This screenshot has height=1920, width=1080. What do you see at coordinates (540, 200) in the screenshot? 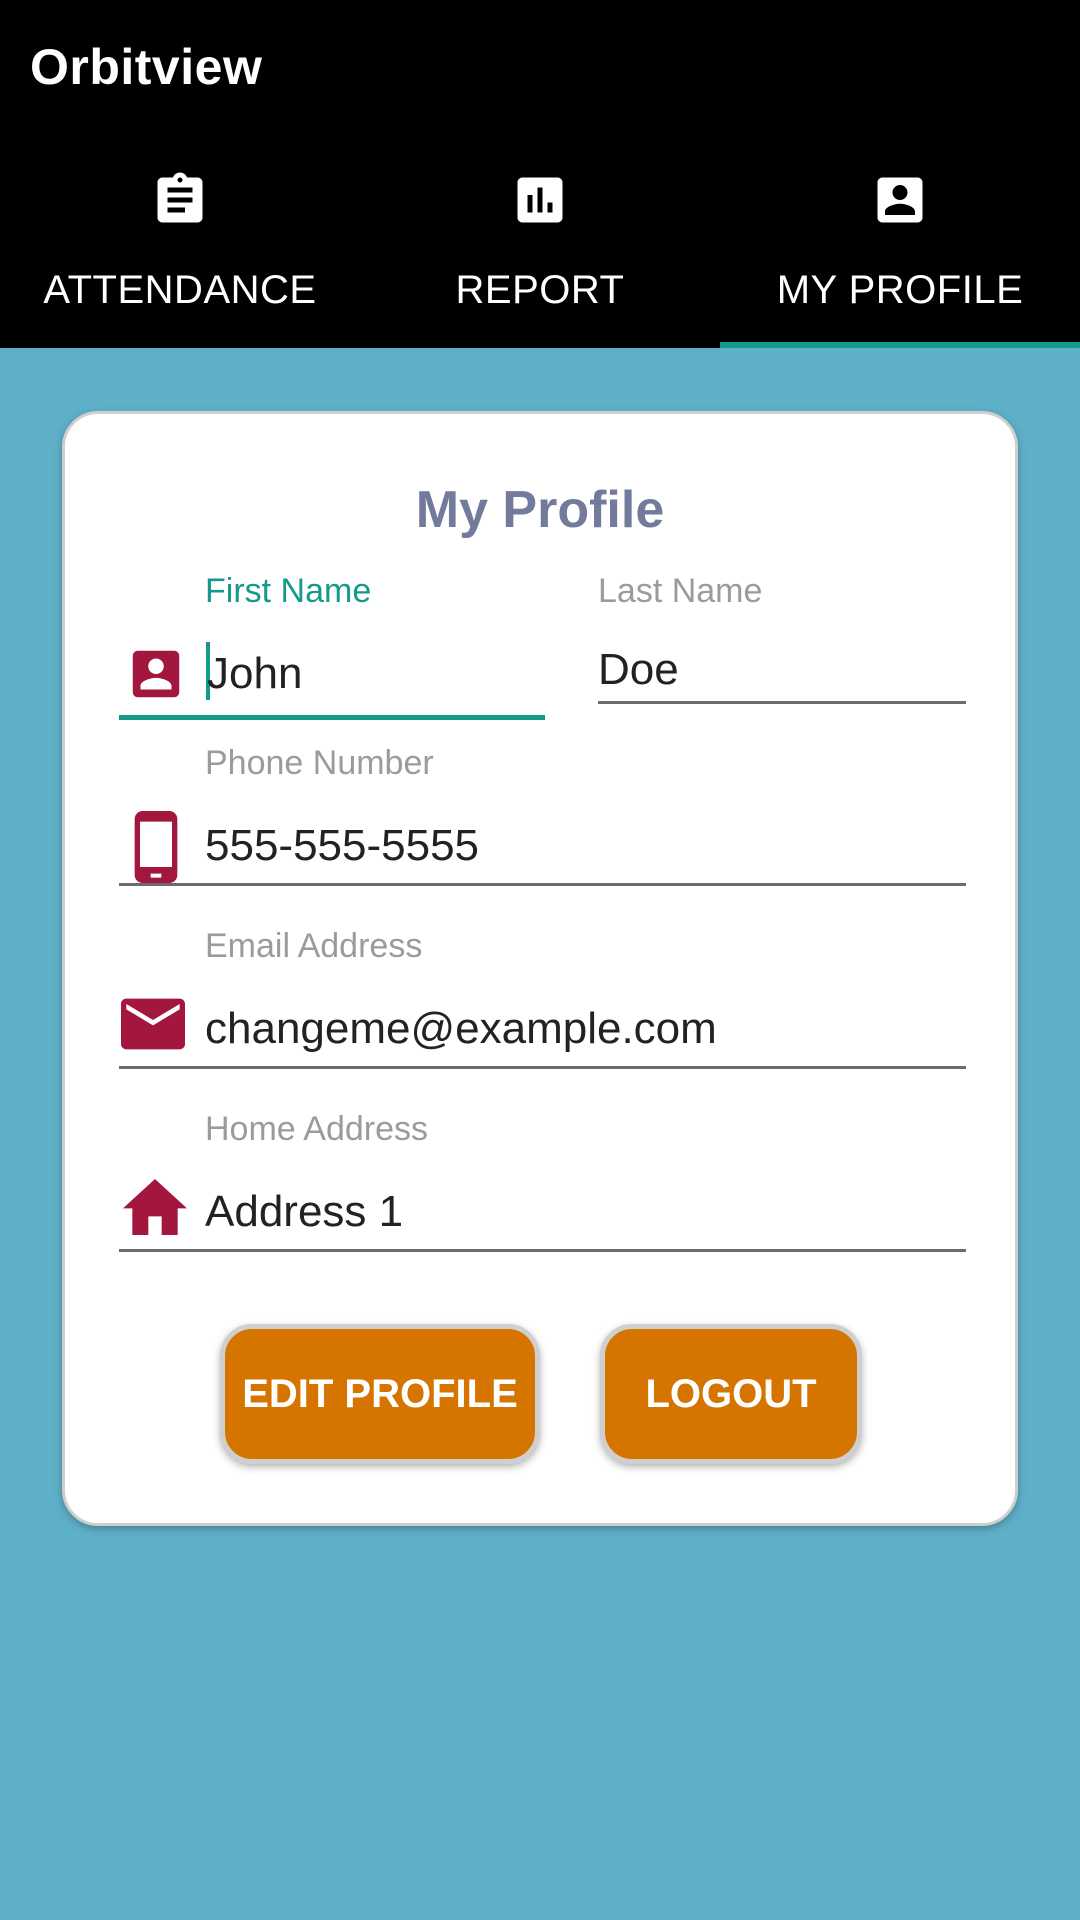
I see `bar-chart-icon` at bounding box center [540, 200].